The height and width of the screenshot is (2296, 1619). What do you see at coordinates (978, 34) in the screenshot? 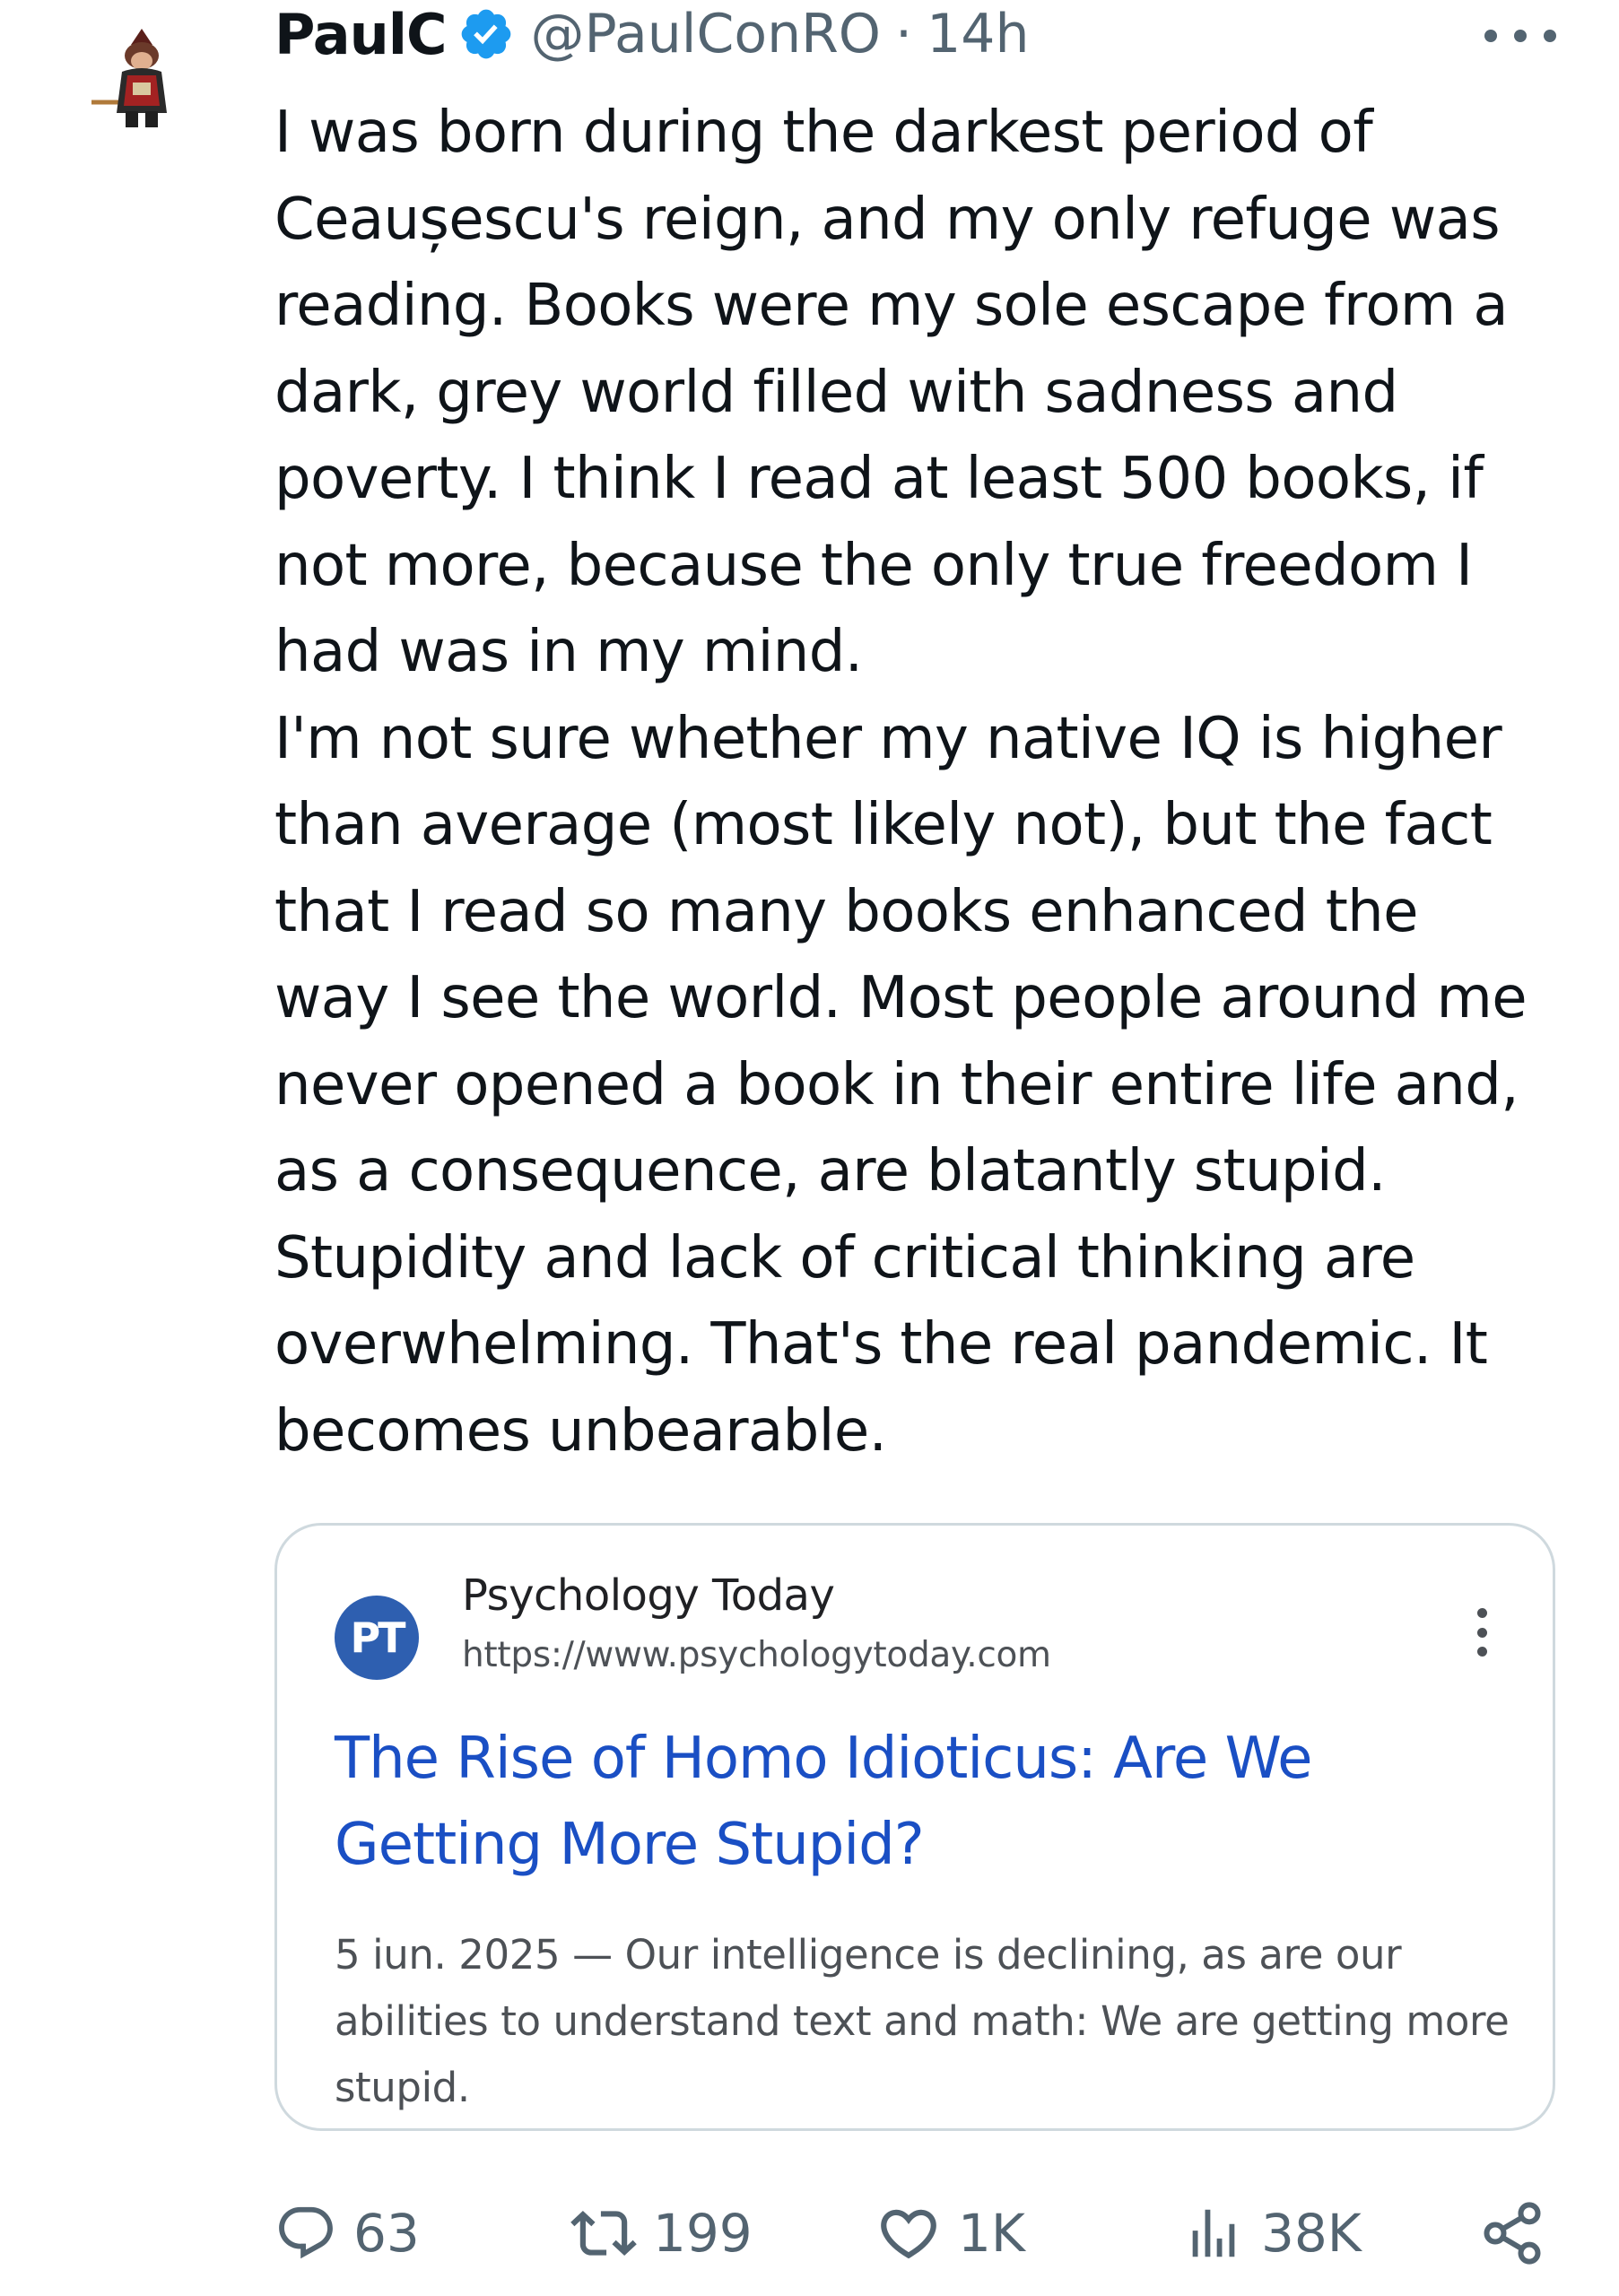
I see `timestamp: 14h` at bounding box center [978, 34].